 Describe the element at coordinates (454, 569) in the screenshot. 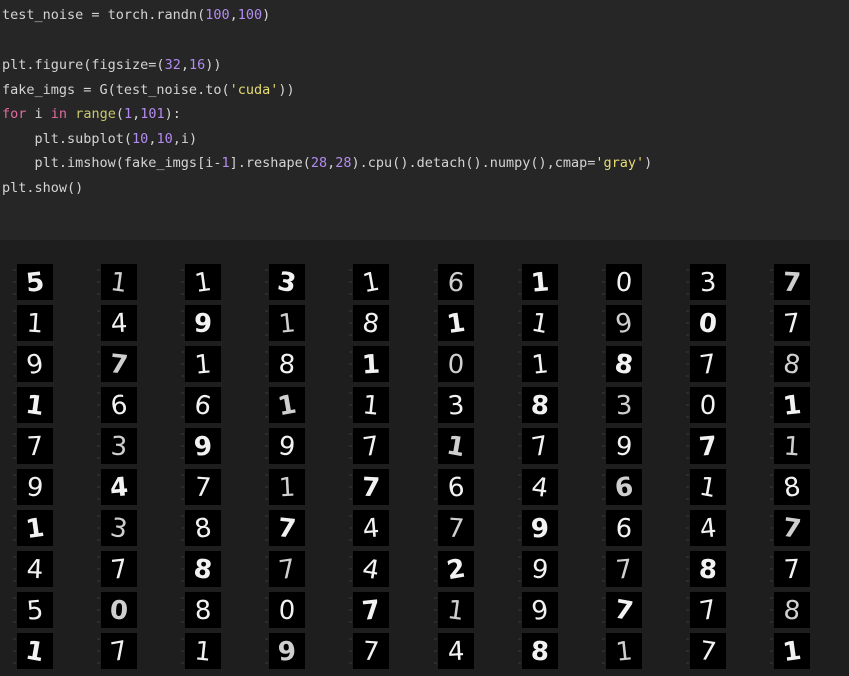

I see `digit-subplot: 2` at that location.